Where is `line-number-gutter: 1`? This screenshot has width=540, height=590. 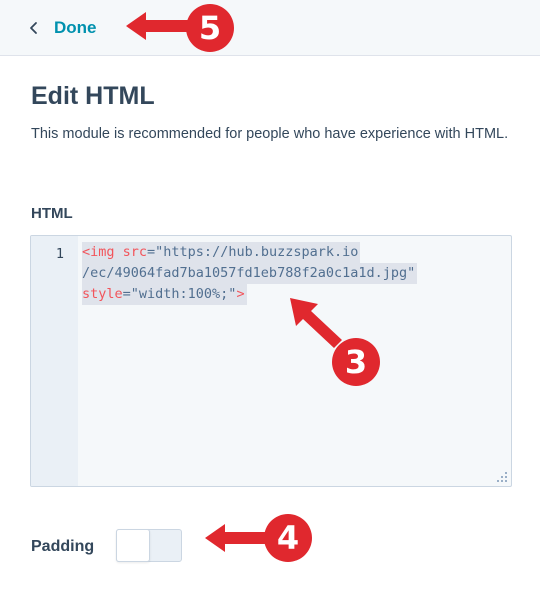
line-number-gutter: 1 is located at coordinates (54, 361).